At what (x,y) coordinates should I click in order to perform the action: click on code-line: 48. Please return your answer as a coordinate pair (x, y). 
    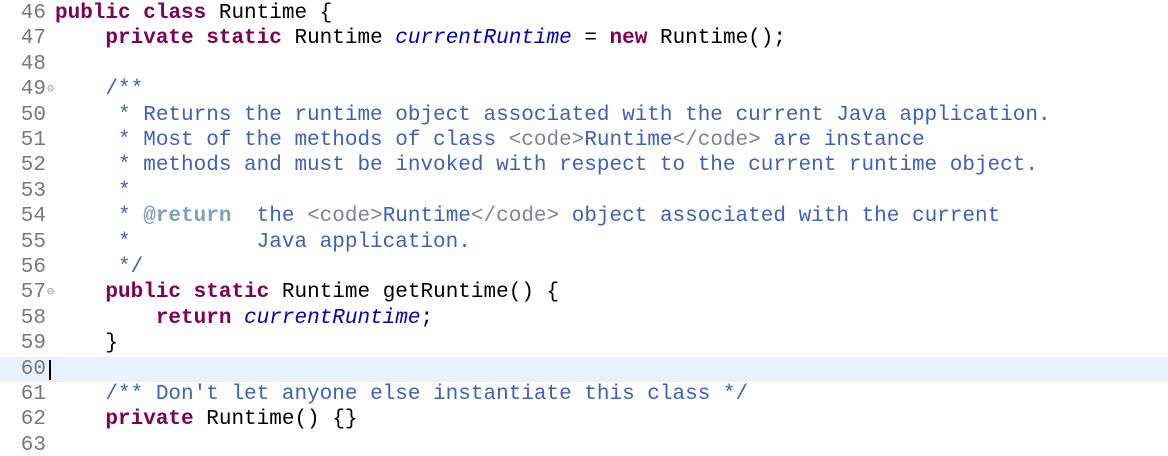
    Looking at the image, I should click on (584, 64).